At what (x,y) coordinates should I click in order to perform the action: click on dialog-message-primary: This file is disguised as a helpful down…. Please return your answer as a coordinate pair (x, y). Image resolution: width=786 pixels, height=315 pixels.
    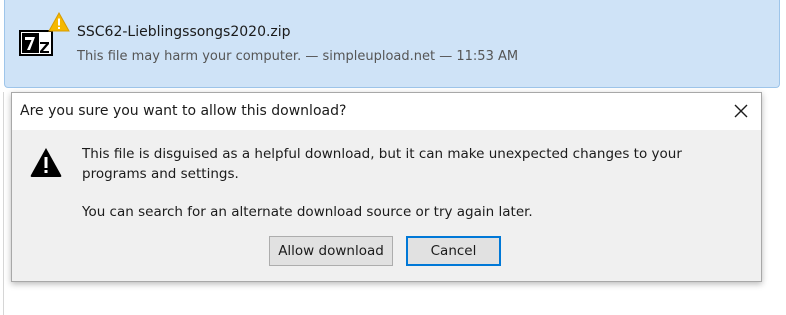
    Looking at the image, I should click on (382, 164).